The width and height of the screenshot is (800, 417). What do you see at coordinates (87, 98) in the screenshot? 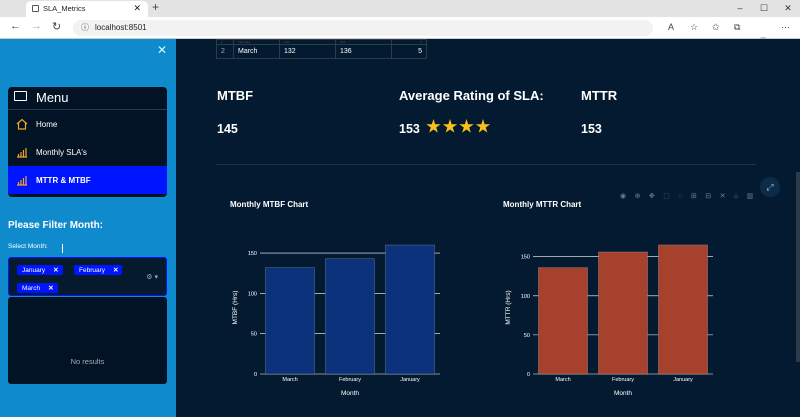
I see `menu-header: Menu` at bounding box center [87, 98].